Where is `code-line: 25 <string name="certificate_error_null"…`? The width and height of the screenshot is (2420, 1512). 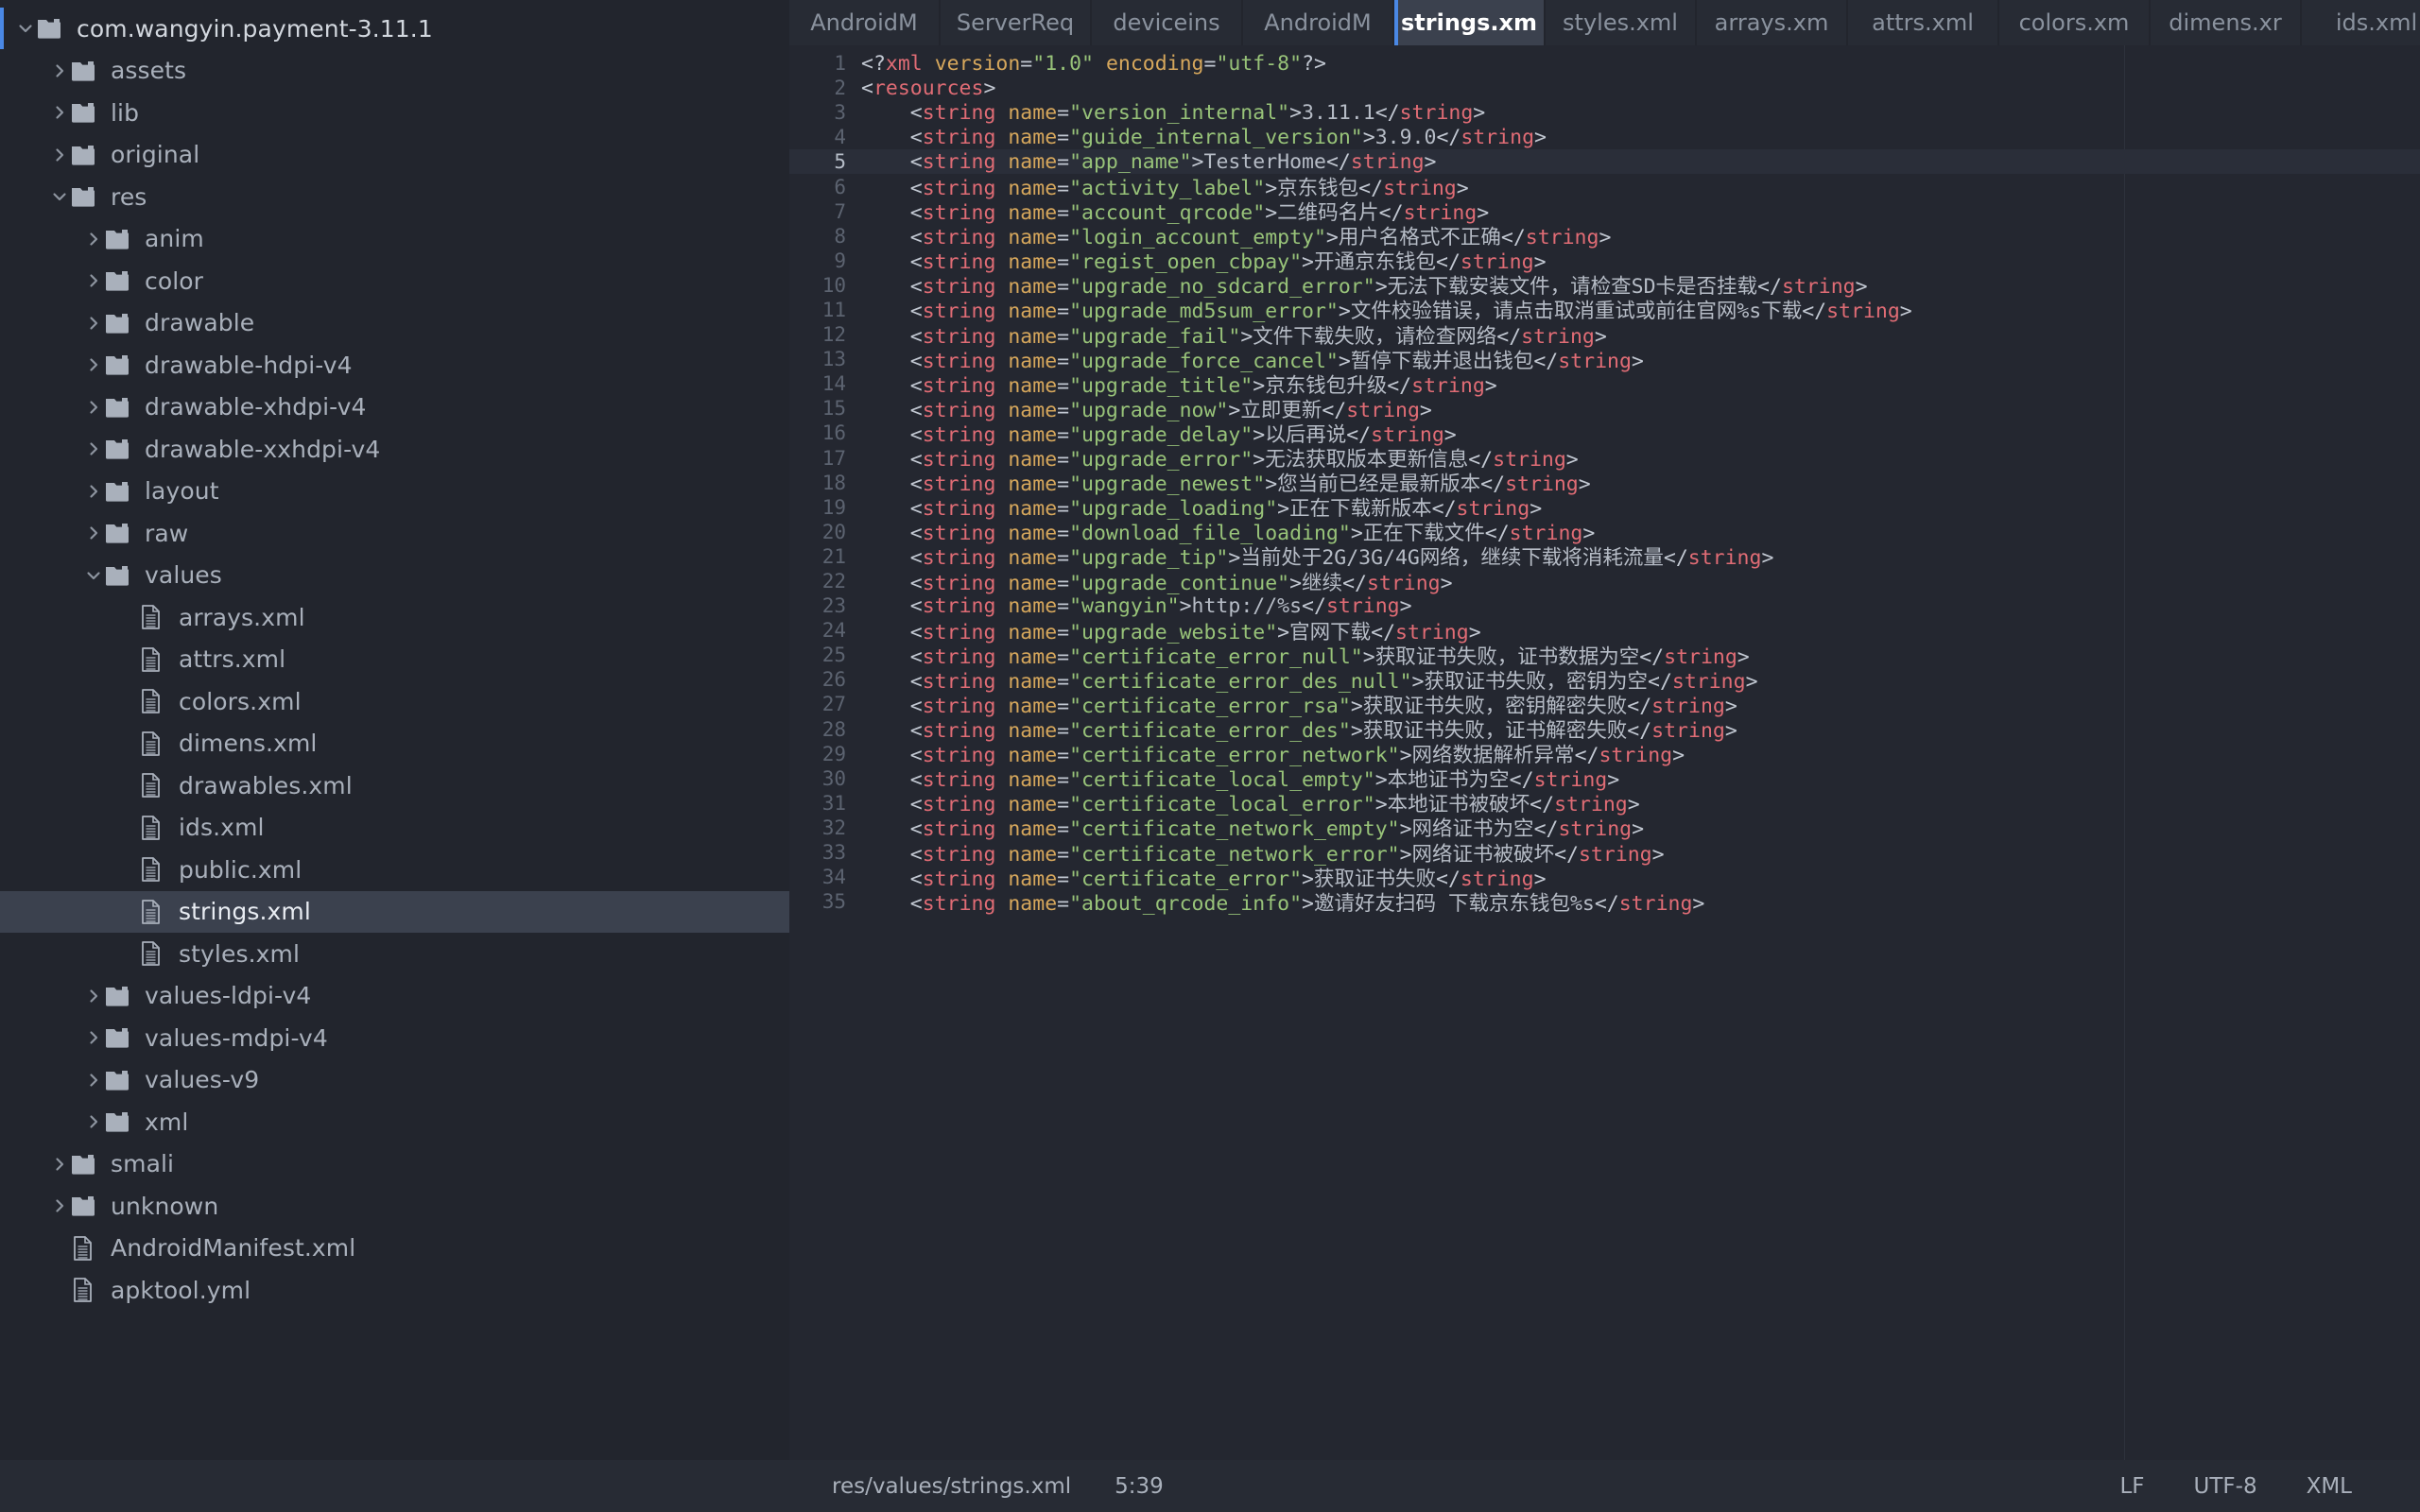 code-line: 25 <string name="certificate_error_null"… is located at coordinates (1604, 656).